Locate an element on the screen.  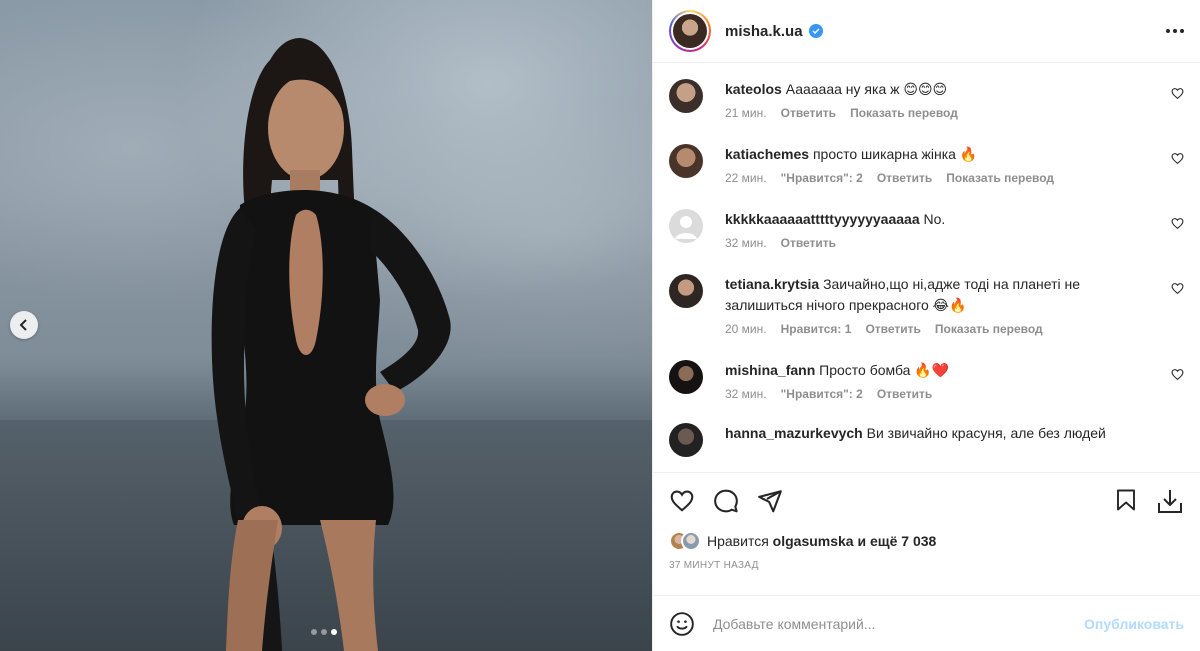
author-avatar is located at coordinates (690, 31).